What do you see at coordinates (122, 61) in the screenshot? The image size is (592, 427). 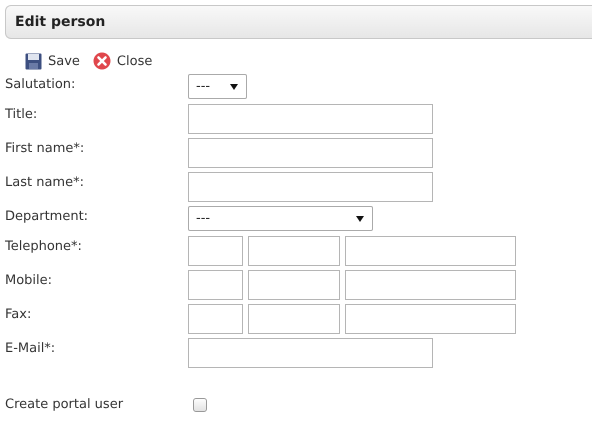 I see `close-button: Close` at bounding box center [122, 61].